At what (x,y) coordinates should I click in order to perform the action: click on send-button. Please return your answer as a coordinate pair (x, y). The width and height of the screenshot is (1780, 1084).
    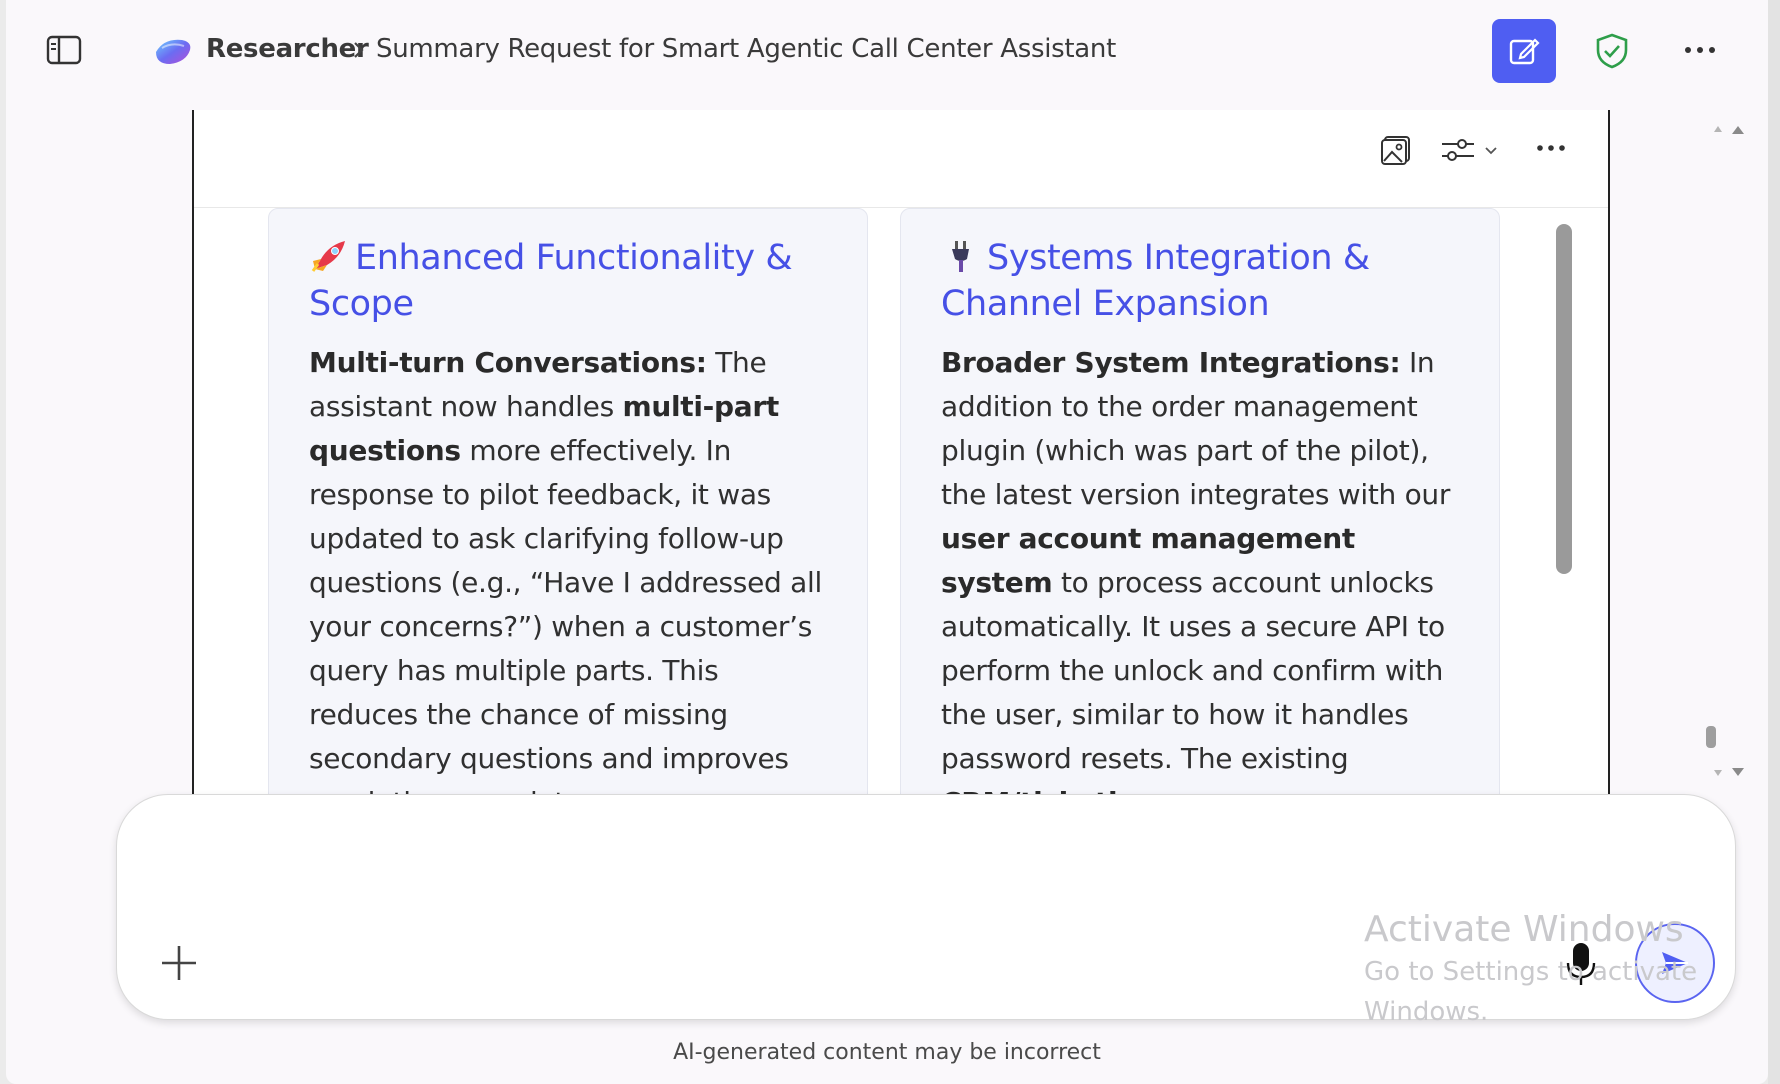
    Looking at the image, I should click on (1675, 963).